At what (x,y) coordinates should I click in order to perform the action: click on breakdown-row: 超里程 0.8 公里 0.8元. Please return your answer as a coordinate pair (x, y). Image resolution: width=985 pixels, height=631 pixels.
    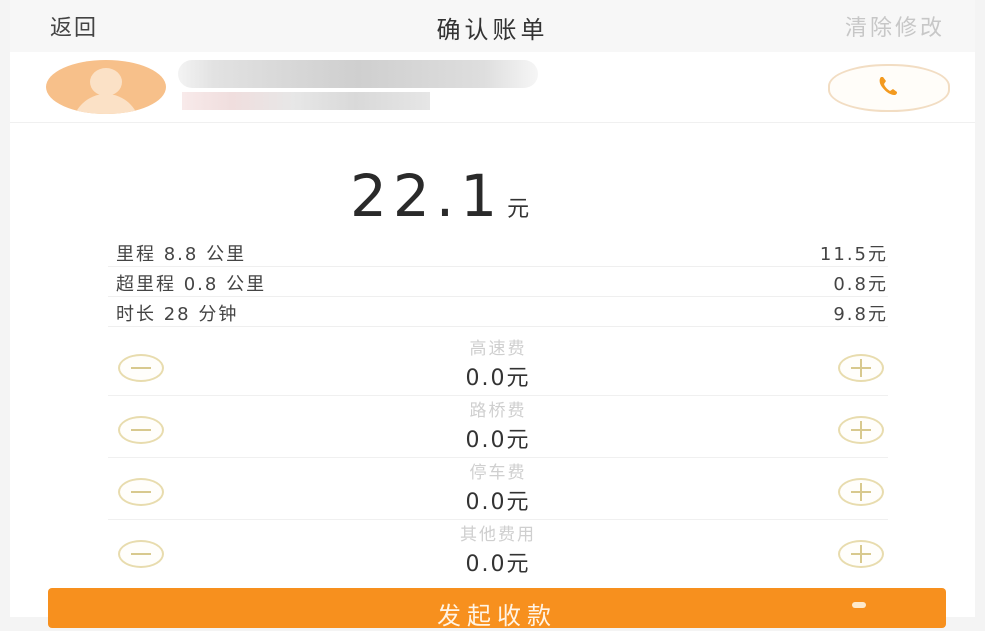
    Looking at the image, I should click on (498, 282).